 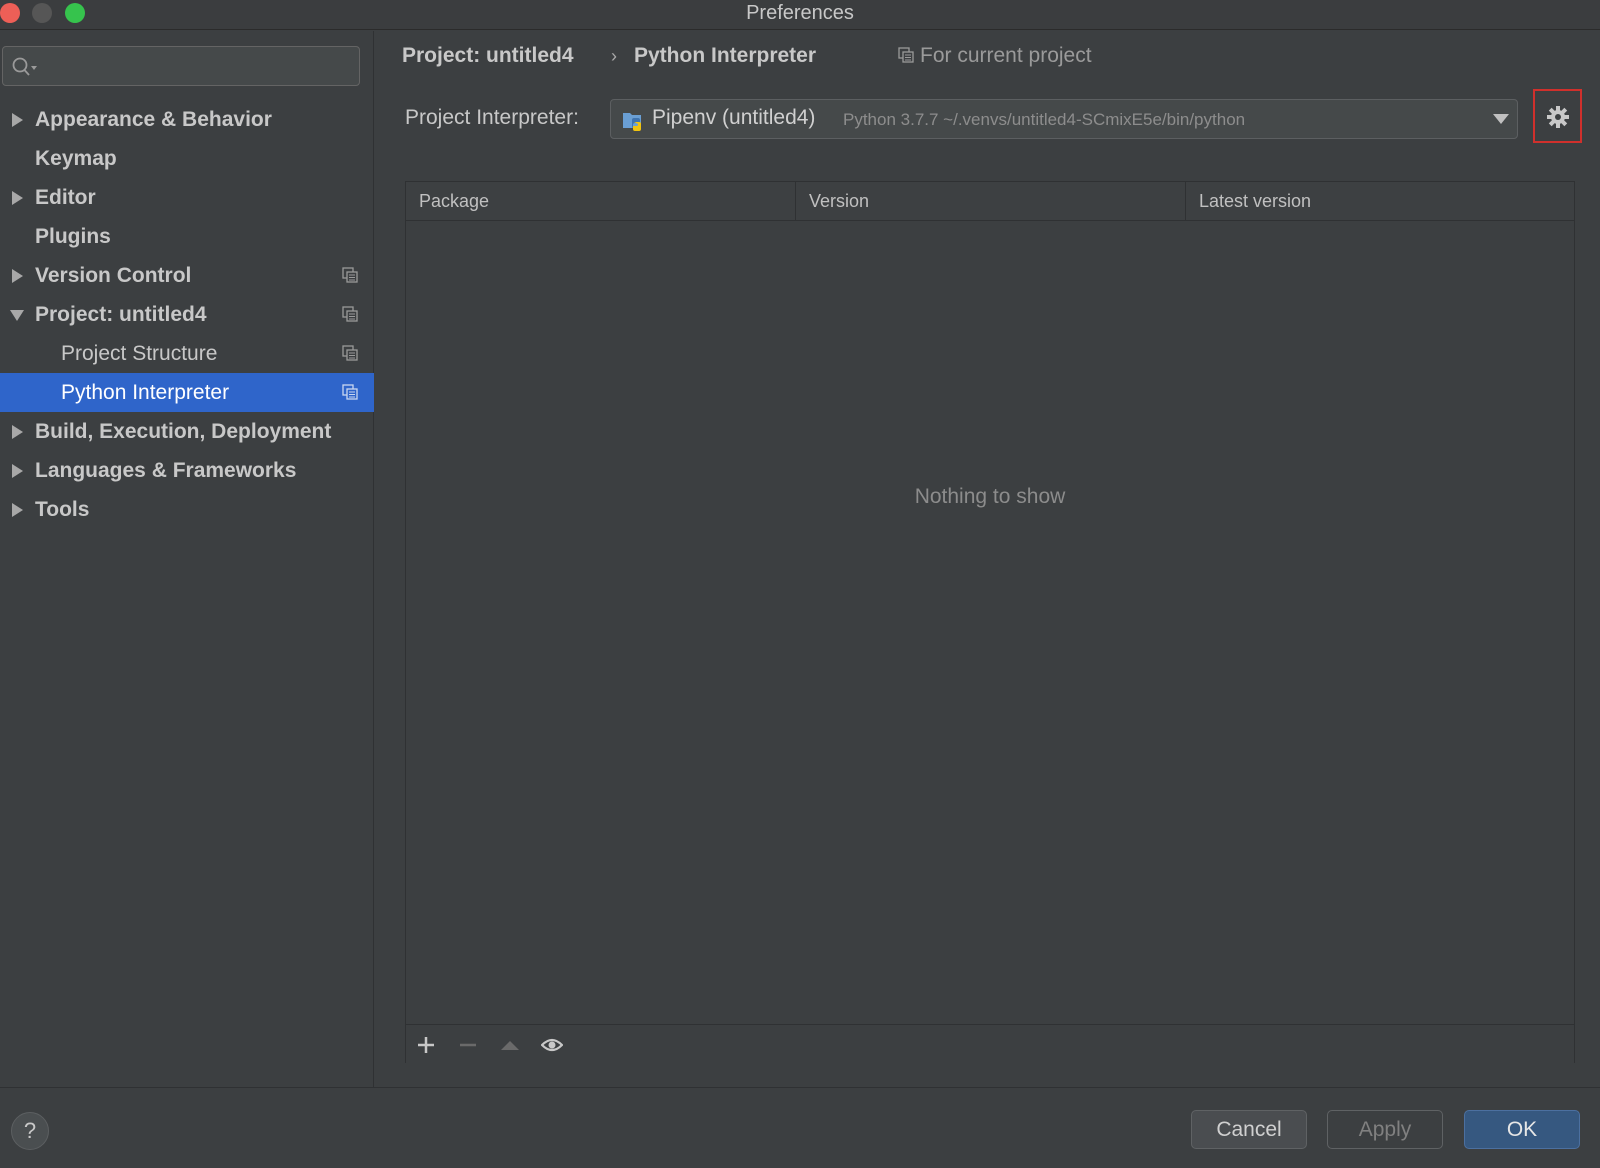 What do you see at coordinates (73, 236) in the screenshot?
I see `sidebar-item-label: Plugins` at bounding box center [73, 236].